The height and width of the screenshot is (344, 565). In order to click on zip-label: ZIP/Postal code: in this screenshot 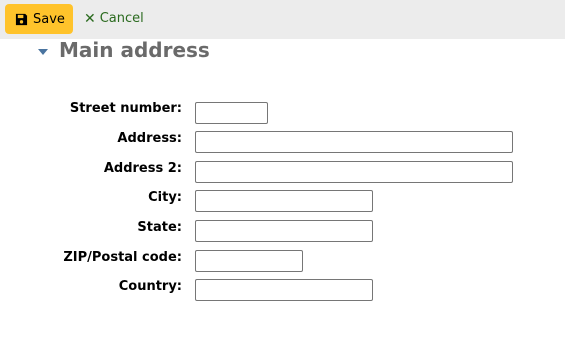, I will do `click(122, 257)`.